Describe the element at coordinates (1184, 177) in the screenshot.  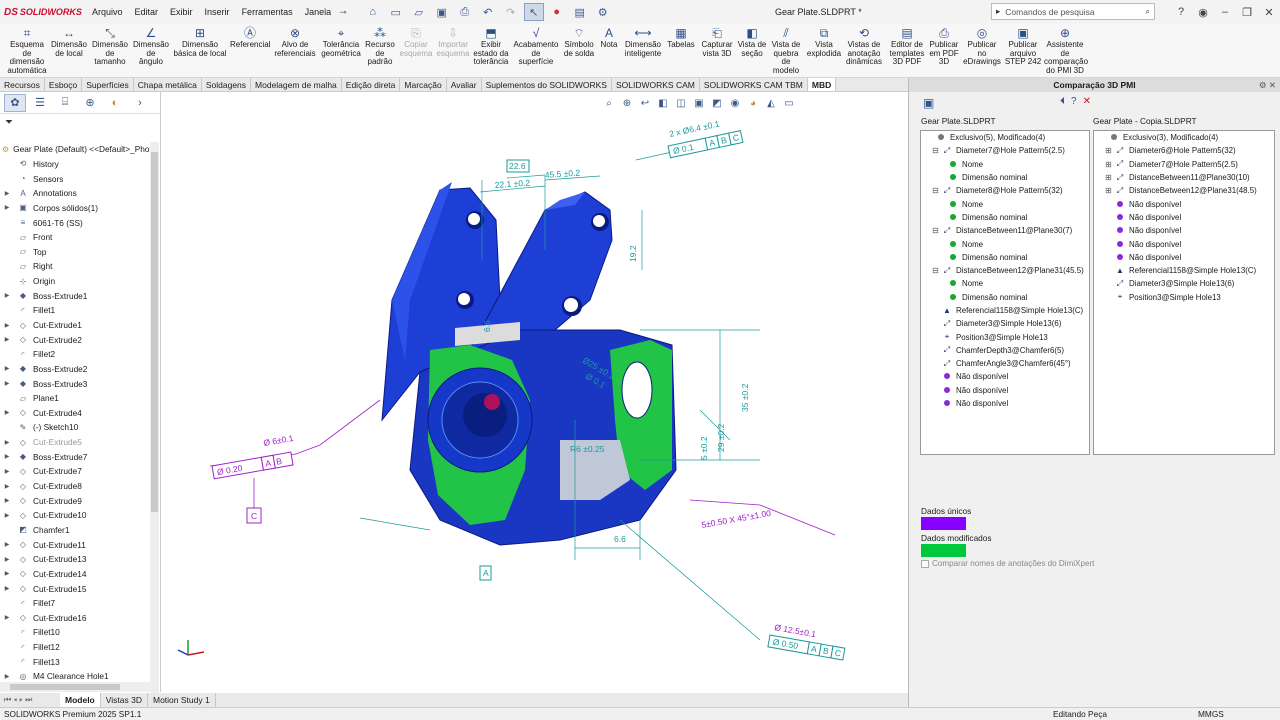
I see `comparison-row: ⊞ ⤢ DistanceBetween11@Plane30(10)` at that location.